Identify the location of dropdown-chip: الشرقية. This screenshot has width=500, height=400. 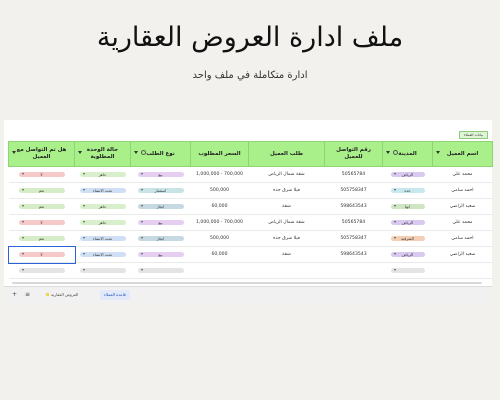
(407, 238).